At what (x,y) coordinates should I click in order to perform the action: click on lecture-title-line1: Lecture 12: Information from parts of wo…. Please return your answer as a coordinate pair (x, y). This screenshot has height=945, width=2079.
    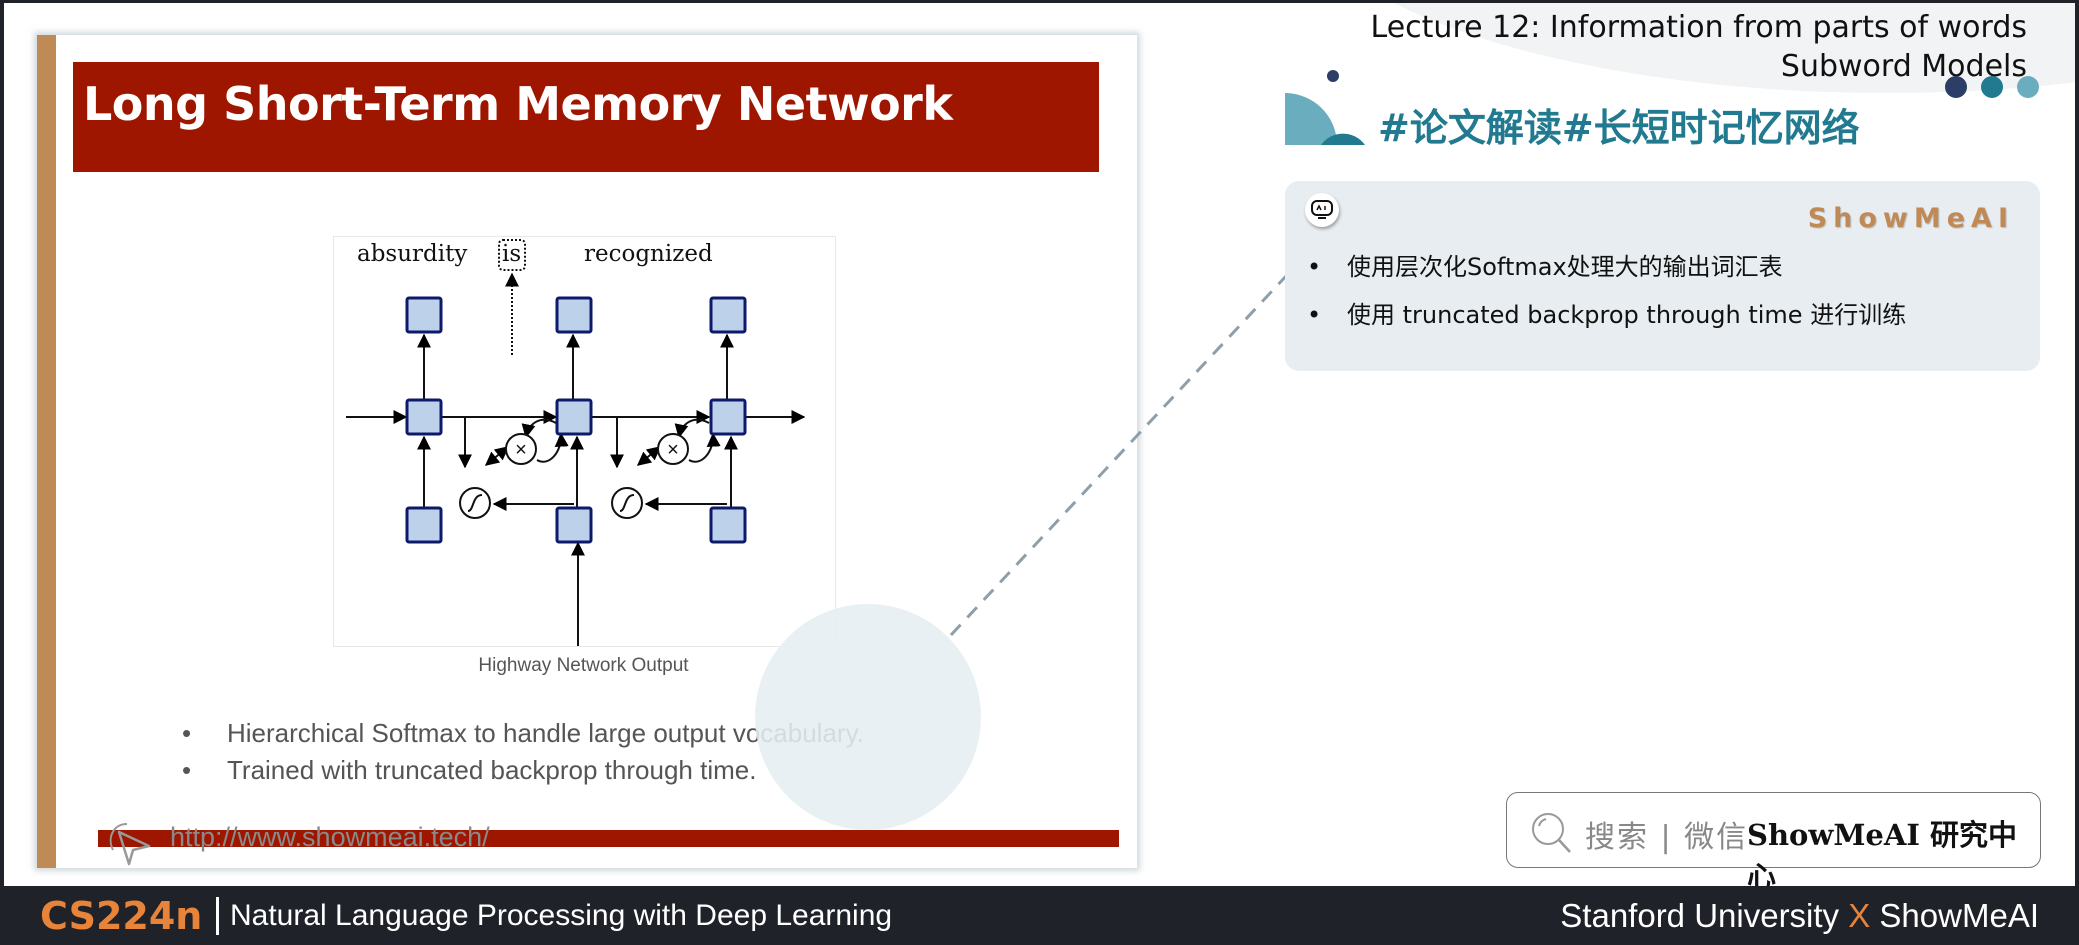
    Looking at the image, I should click on (1698, 27).